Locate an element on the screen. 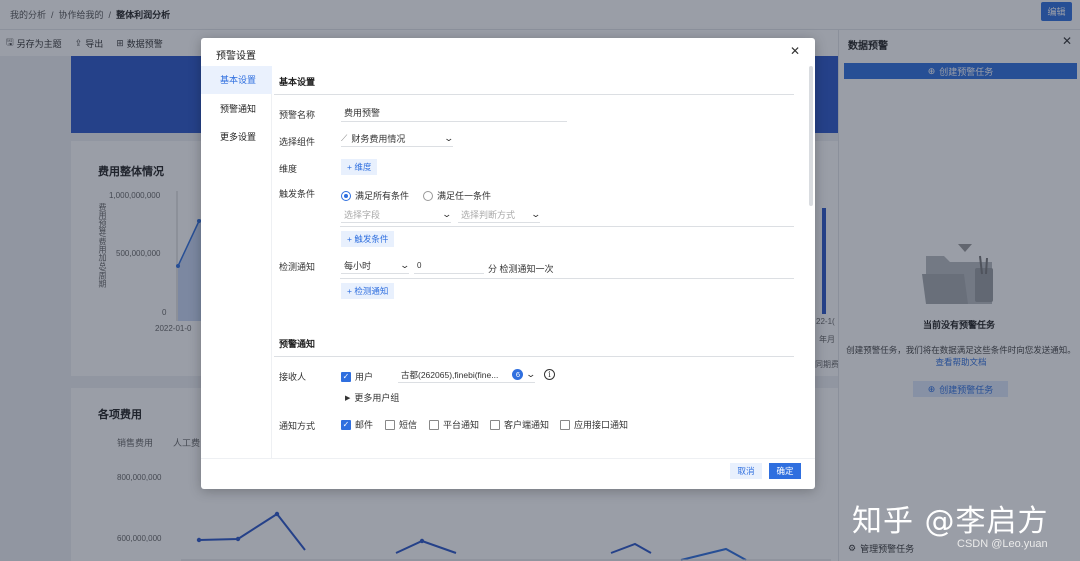  area-chart-icon: ⟋ is located at coordinates (344, 138).